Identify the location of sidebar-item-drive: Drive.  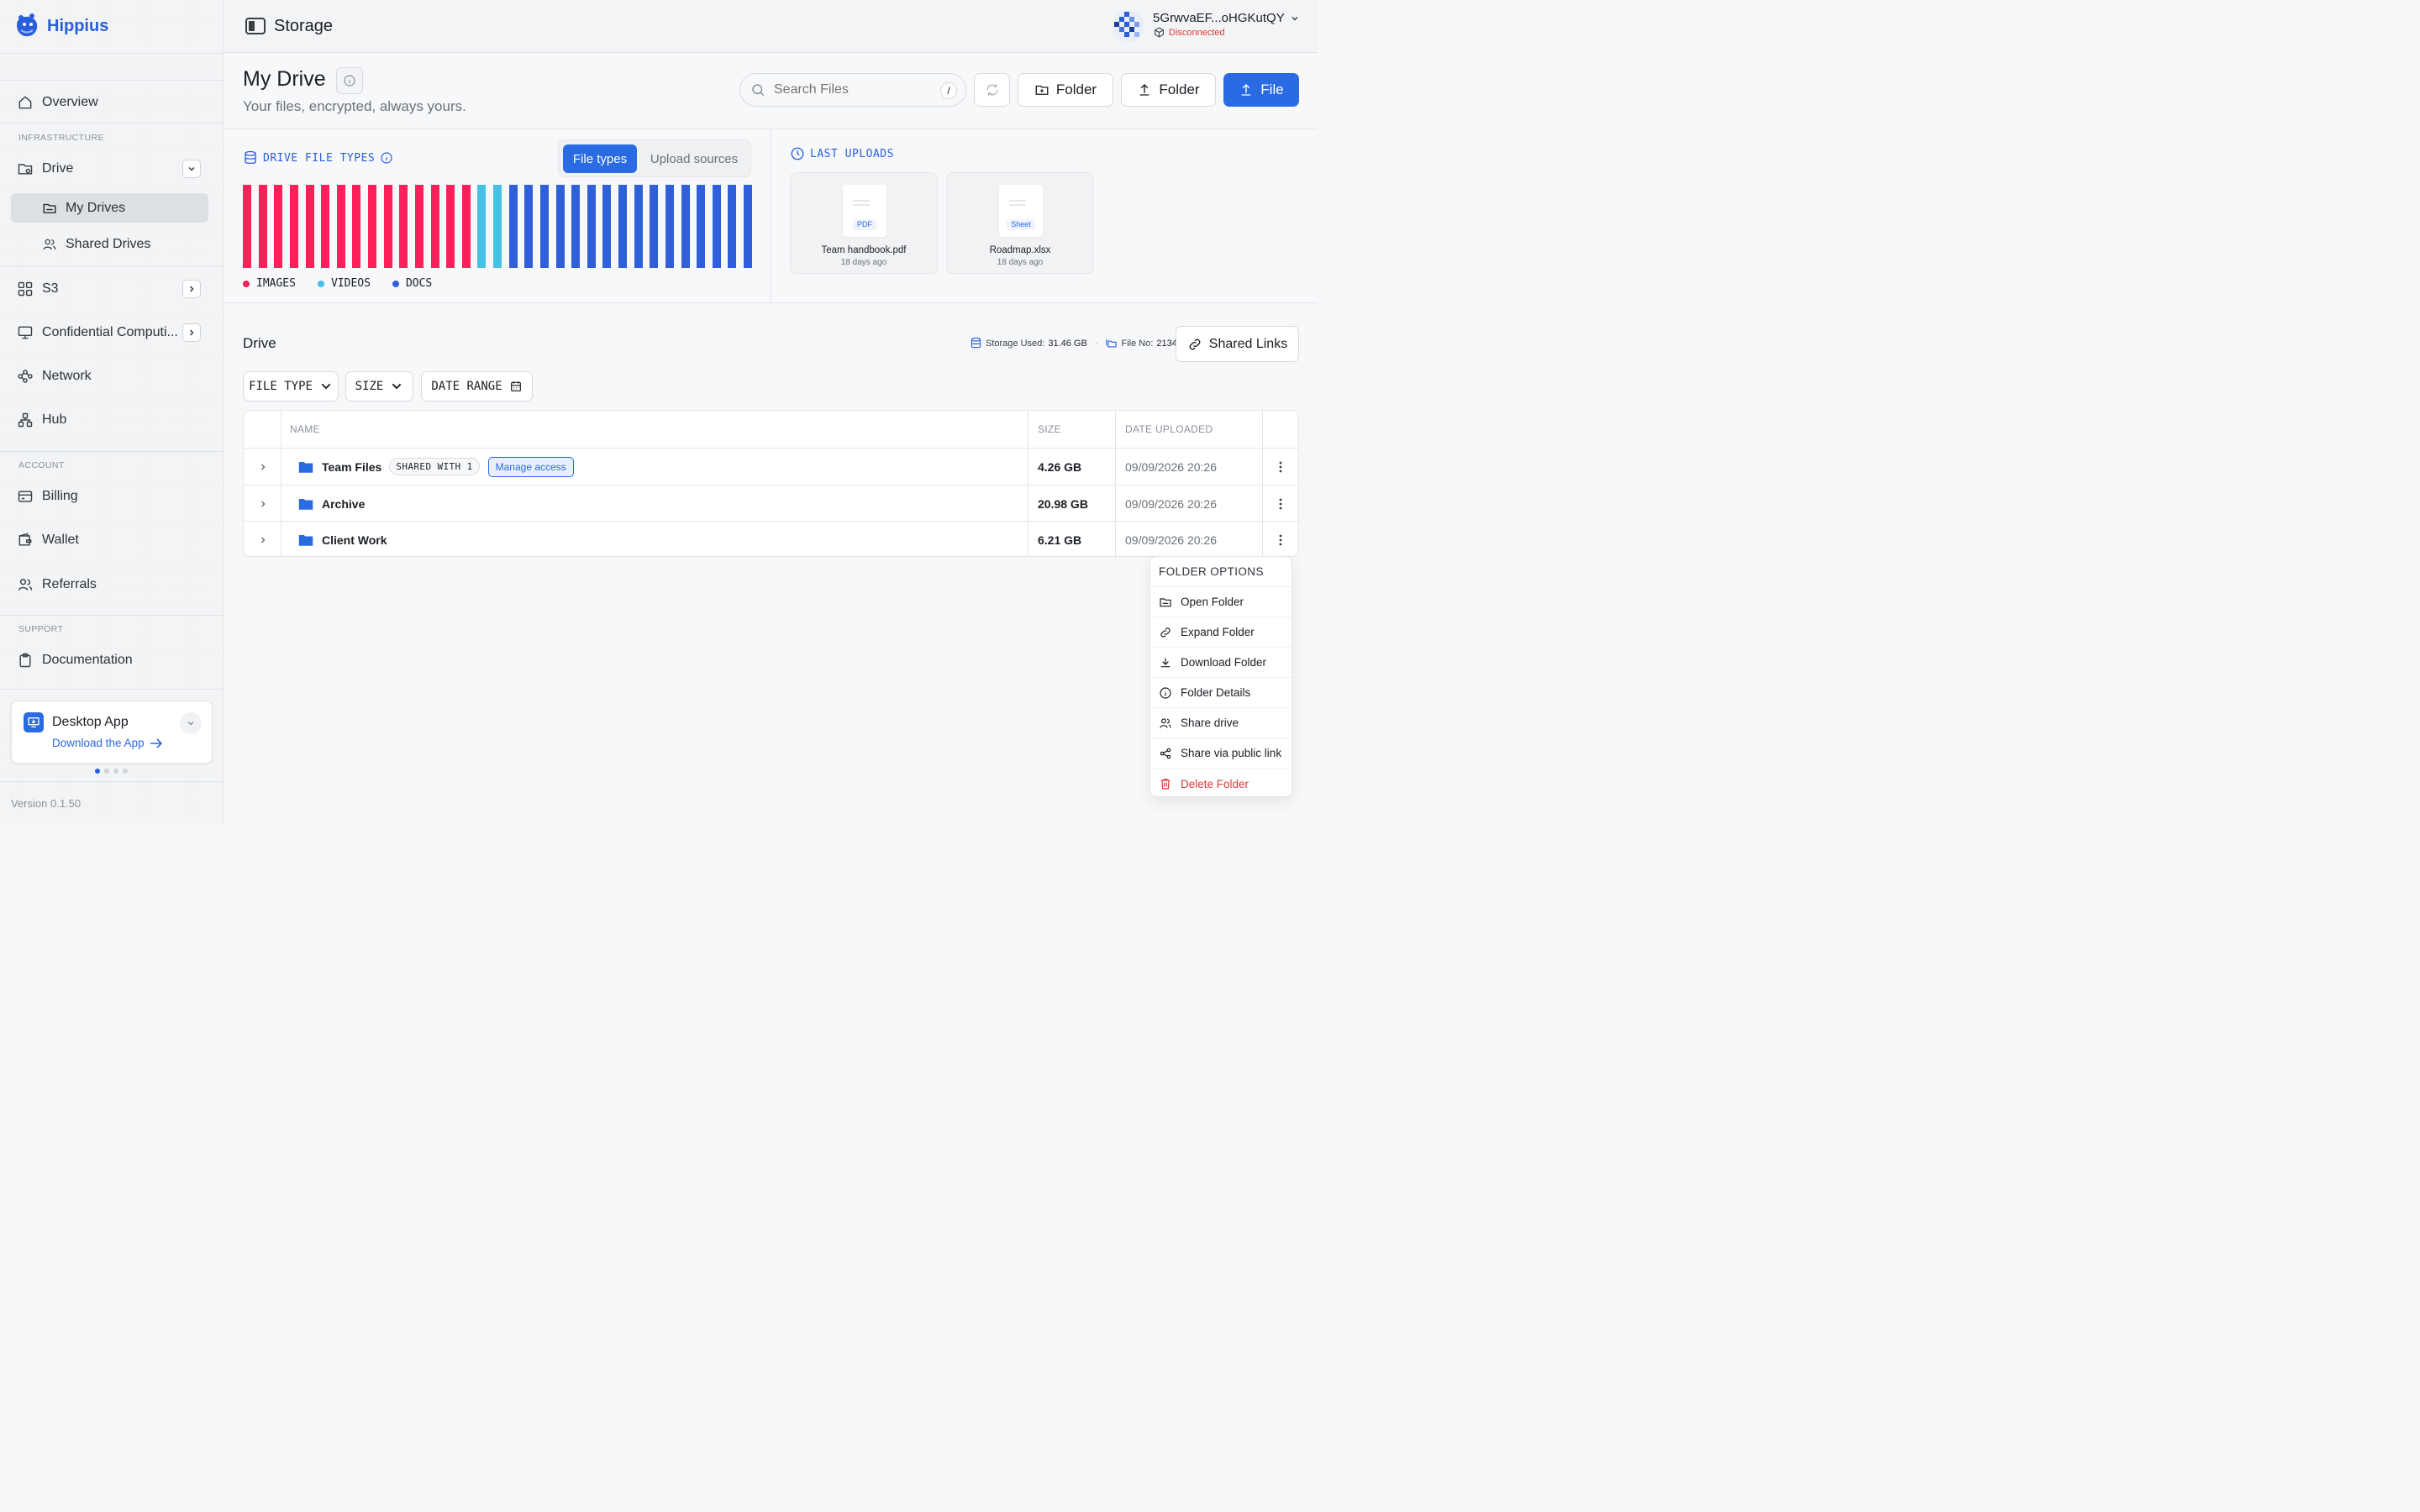
(113, 169).